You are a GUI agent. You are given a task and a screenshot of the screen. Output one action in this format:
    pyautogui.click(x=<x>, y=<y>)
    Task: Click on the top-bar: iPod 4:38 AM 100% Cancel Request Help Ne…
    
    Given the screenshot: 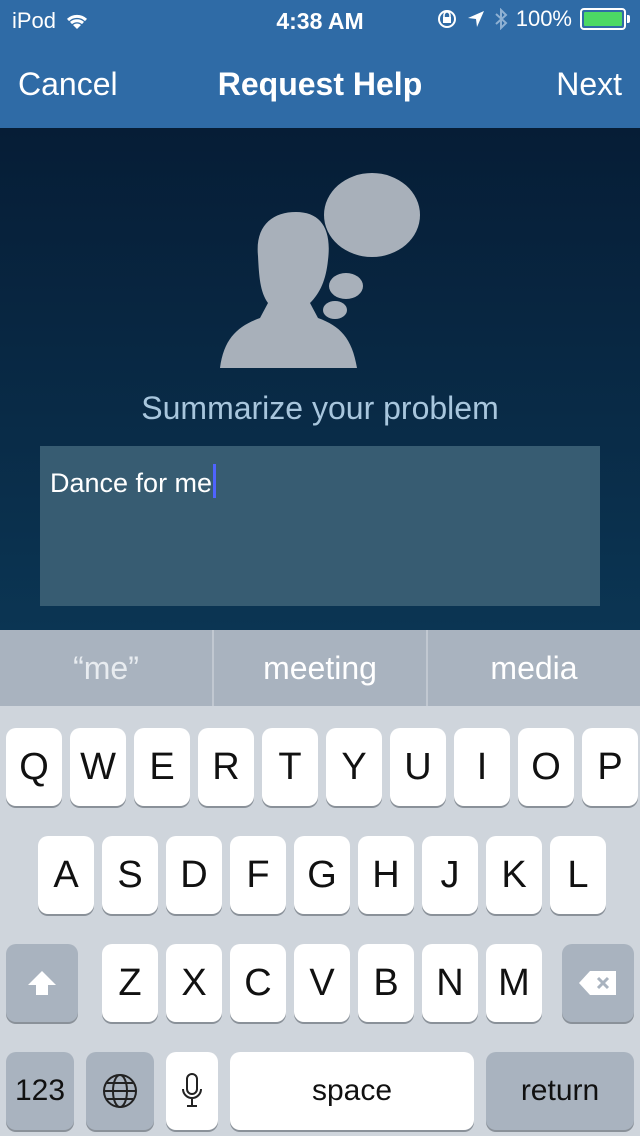 What is the action you would take?
    pyautogui.click(x=320, y=64)
    